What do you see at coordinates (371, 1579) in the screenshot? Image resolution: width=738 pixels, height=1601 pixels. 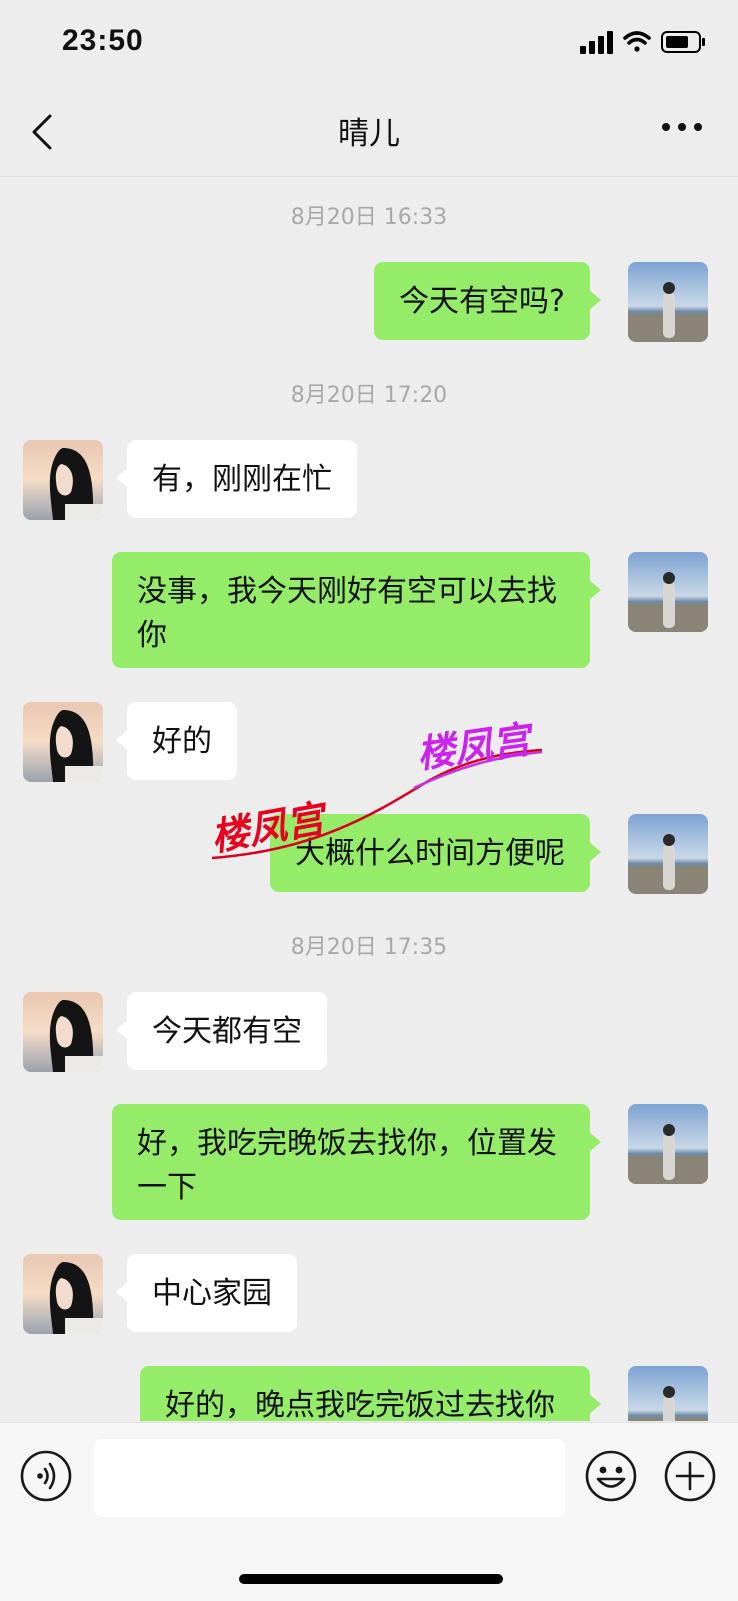 I see `home-indicator` at bounding box center [371, 1579].